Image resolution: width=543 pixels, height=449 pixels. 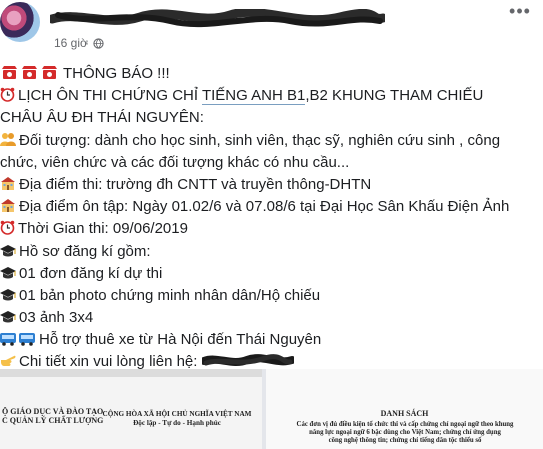 I want to click on document-text: CỘNG HÒA XÃ HỘI CHỦ NGHĨA VIỆT NAM, so click(x=177, y=414).